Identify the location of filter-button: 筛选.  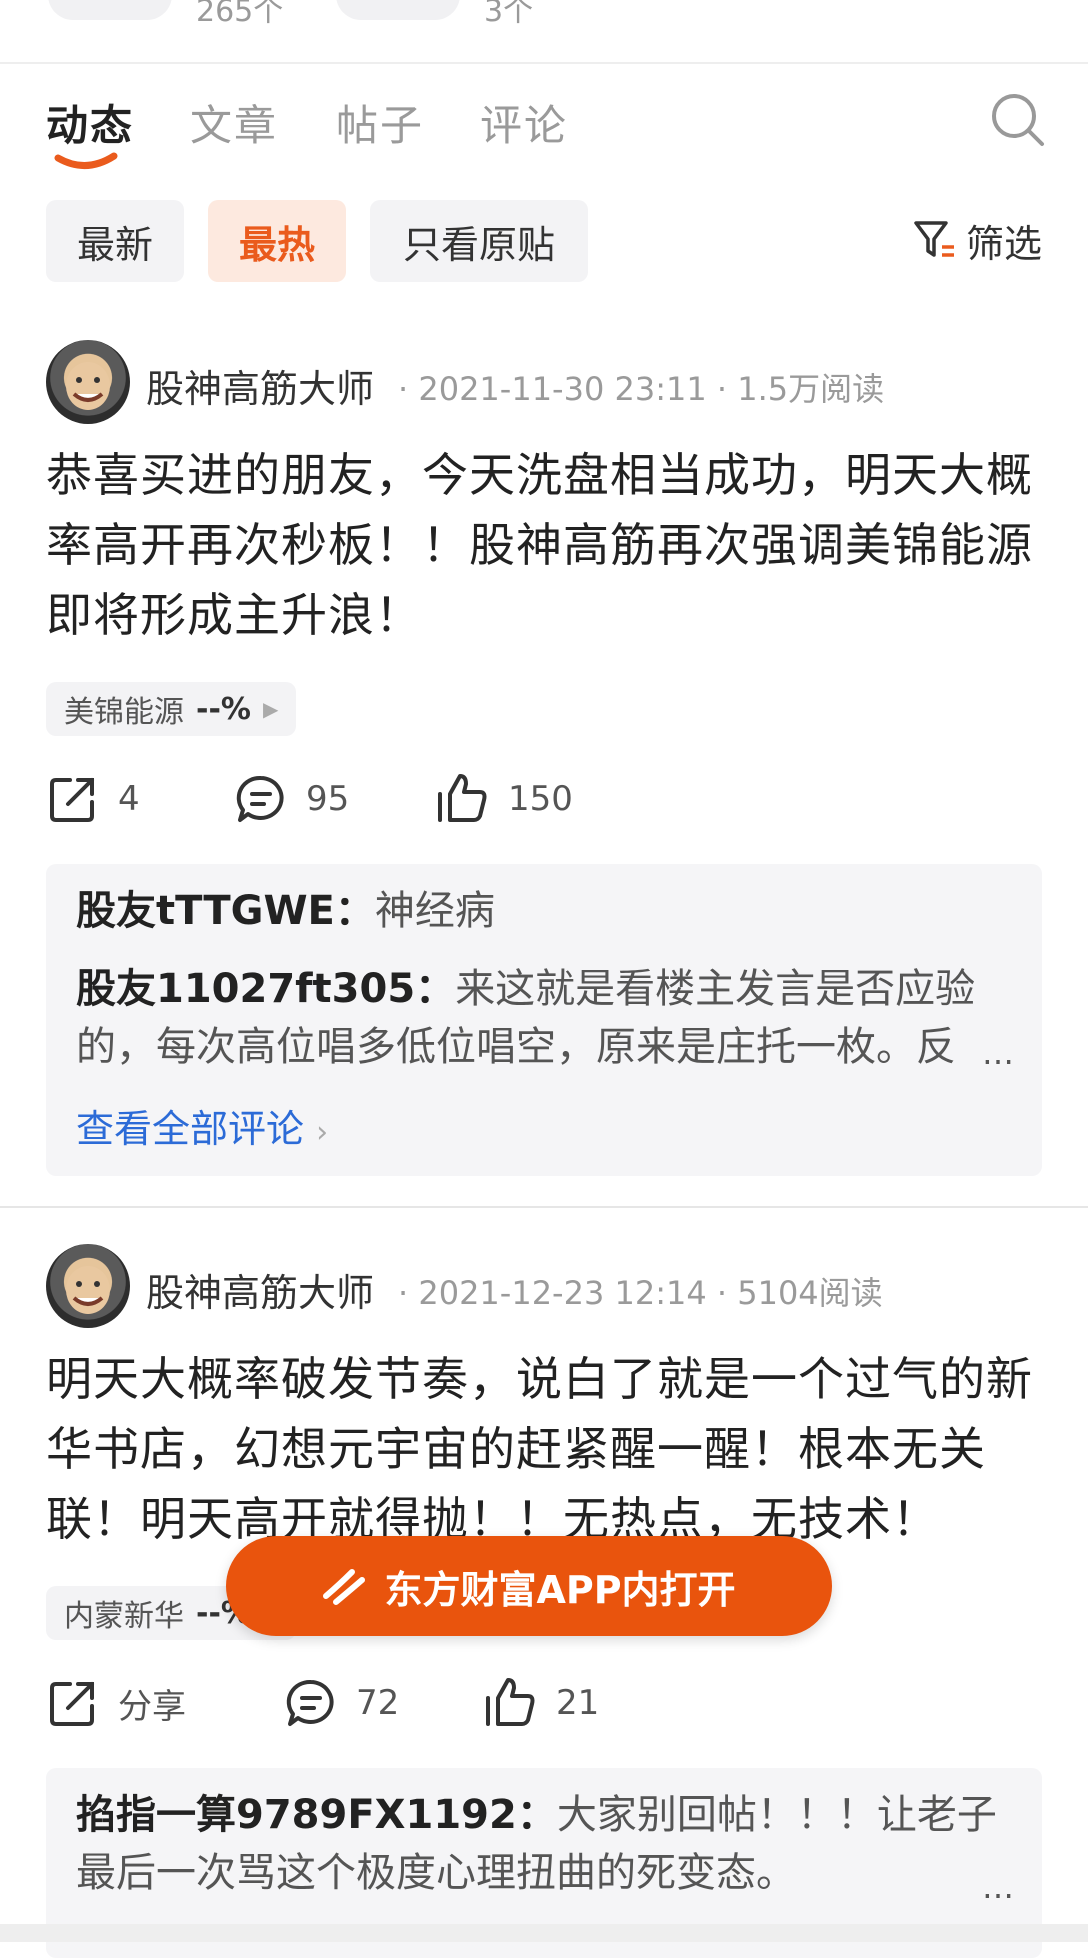
(977, 240).